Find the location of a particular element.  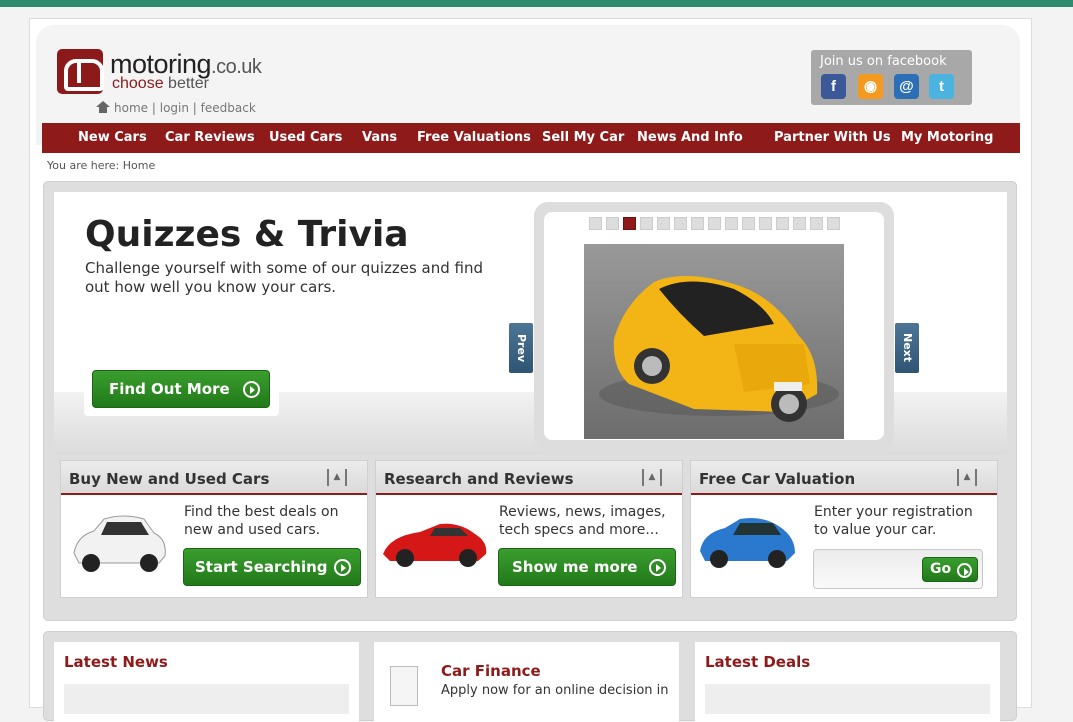

top-links: home | login | feedback is located at coordinates (176, 107).